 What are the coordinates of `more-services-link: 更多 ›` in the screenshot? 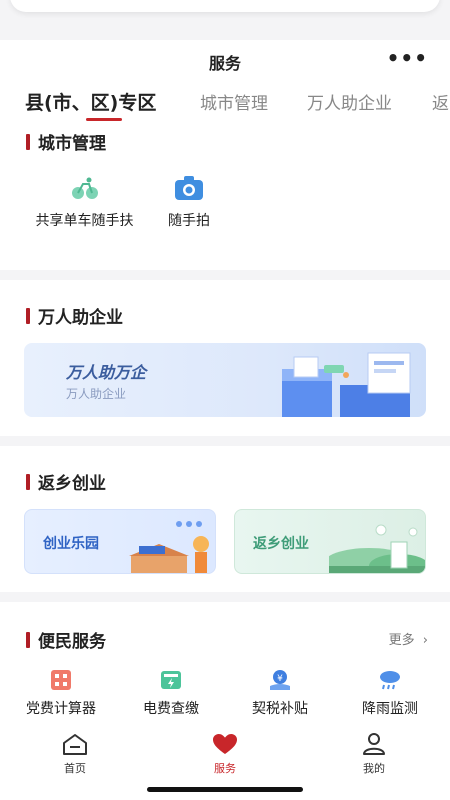 It's located at (408, 638).